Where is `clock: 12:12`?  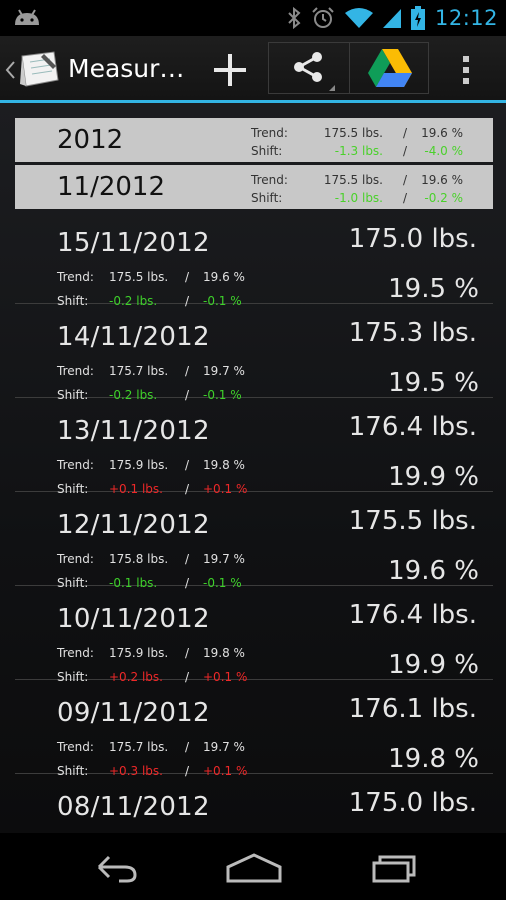 clock: 12:12 is located at coordinates (466, 18).